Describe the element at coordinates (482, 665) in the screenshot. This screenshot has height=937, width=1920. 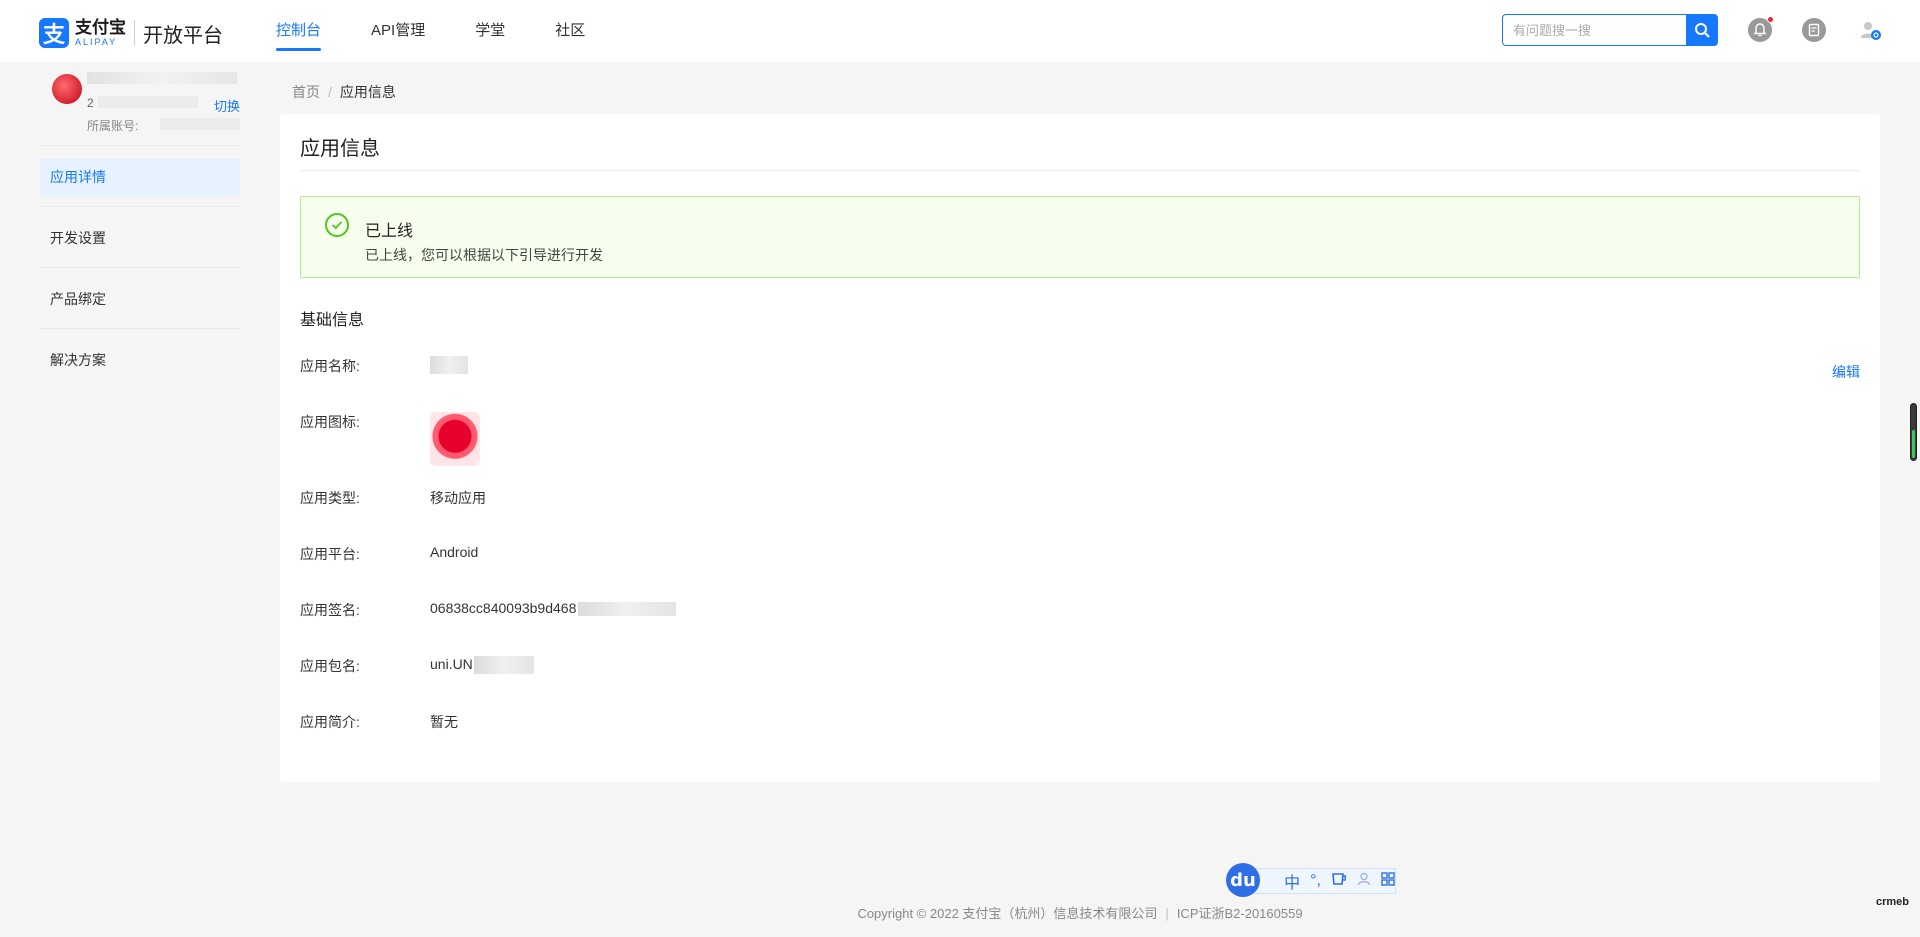
I see `field-app-package-value: uni.UN` at that location.